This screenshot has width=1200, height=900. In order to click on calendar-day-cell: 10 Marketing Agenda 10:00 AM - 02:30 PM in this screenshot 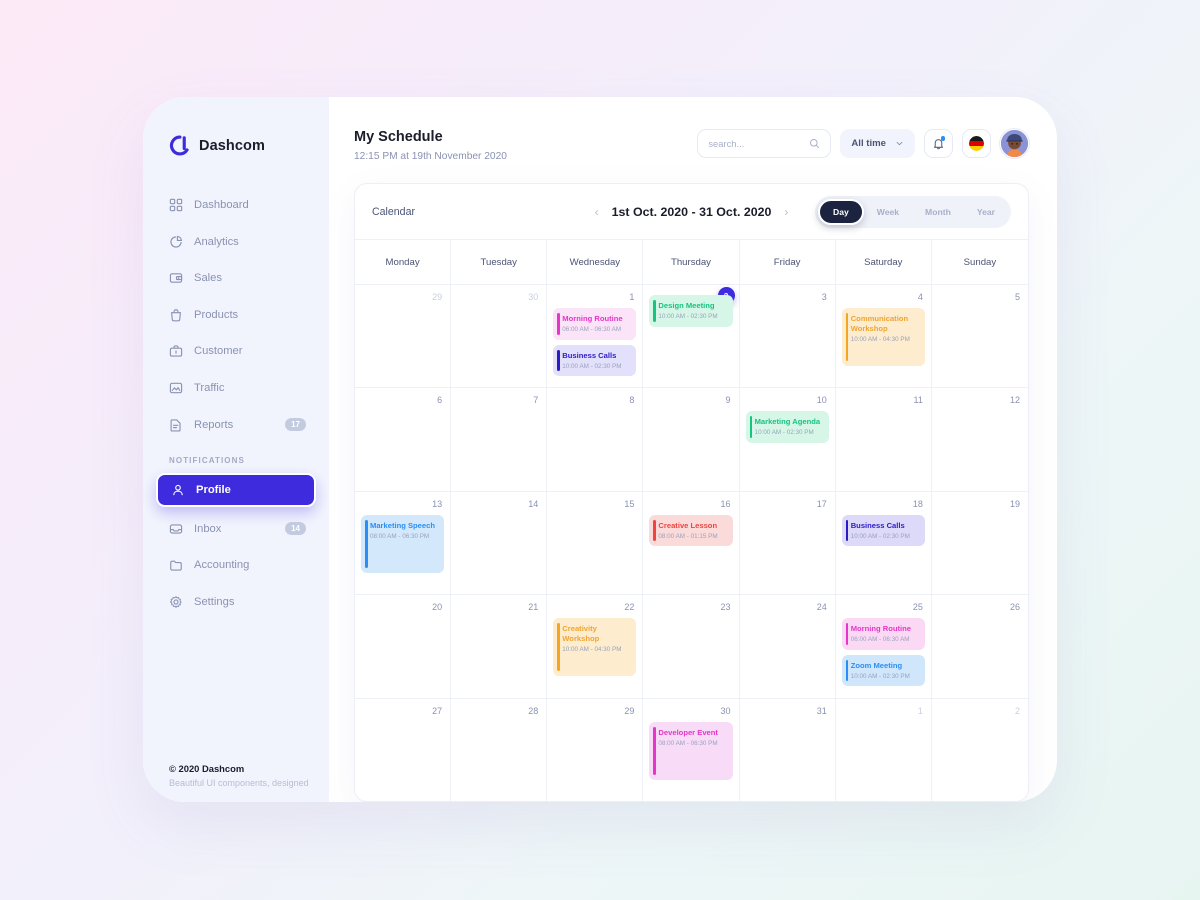, I will do `click(788, 439)`.